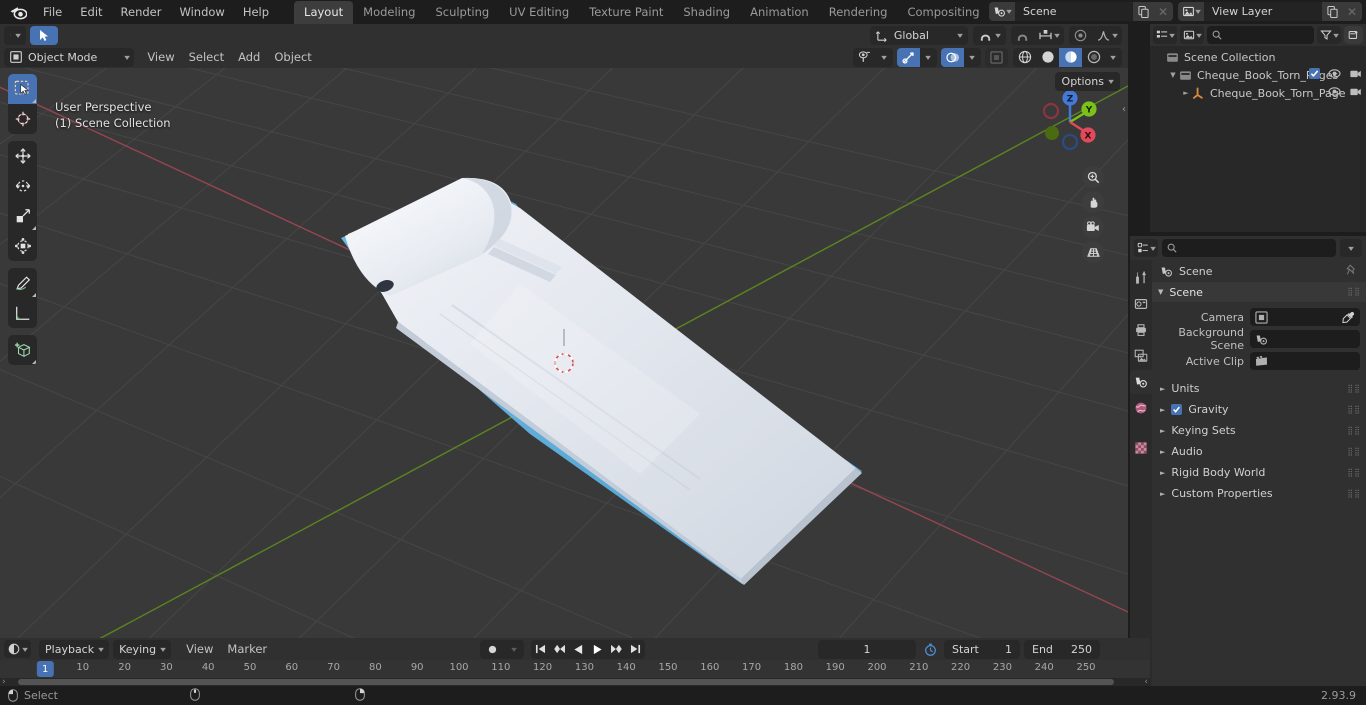  Describe the element at coordinates (1074, 11) in the screenshot. I see `scene-name: Scene` at that location.